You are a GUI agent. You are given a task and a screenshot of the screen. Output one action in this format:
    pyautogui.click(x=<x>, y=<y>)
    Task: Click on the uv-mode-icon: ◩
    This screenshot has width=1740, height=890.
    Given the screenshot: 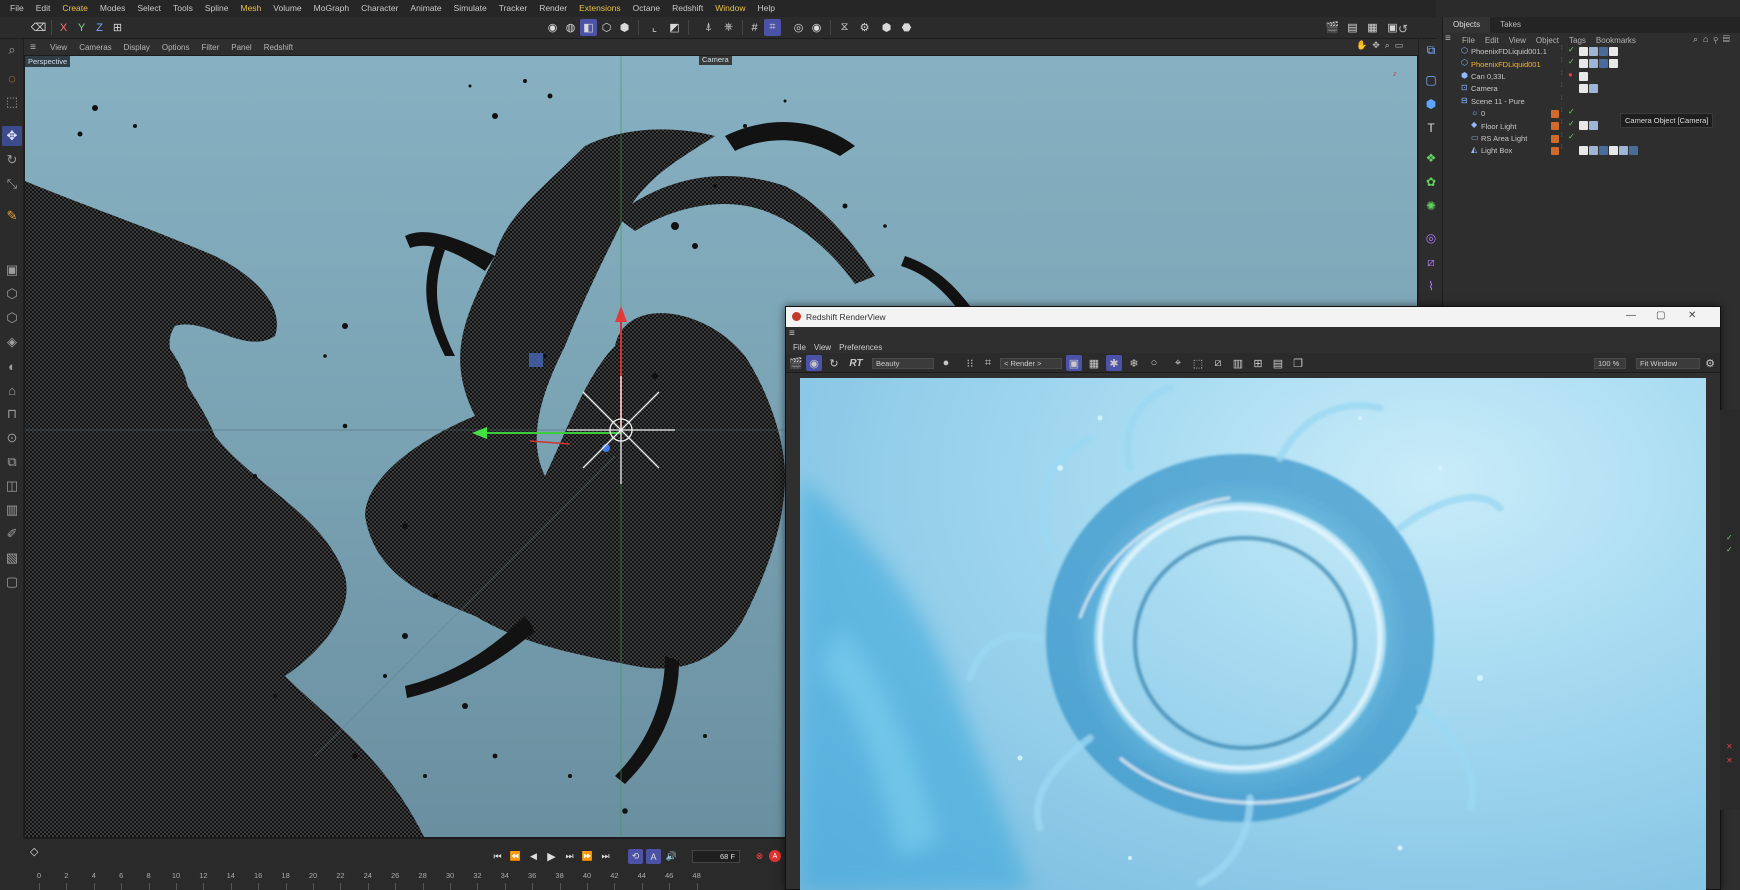 What is the action you would take?
    pyautogui.click(x=674, y=27)
    